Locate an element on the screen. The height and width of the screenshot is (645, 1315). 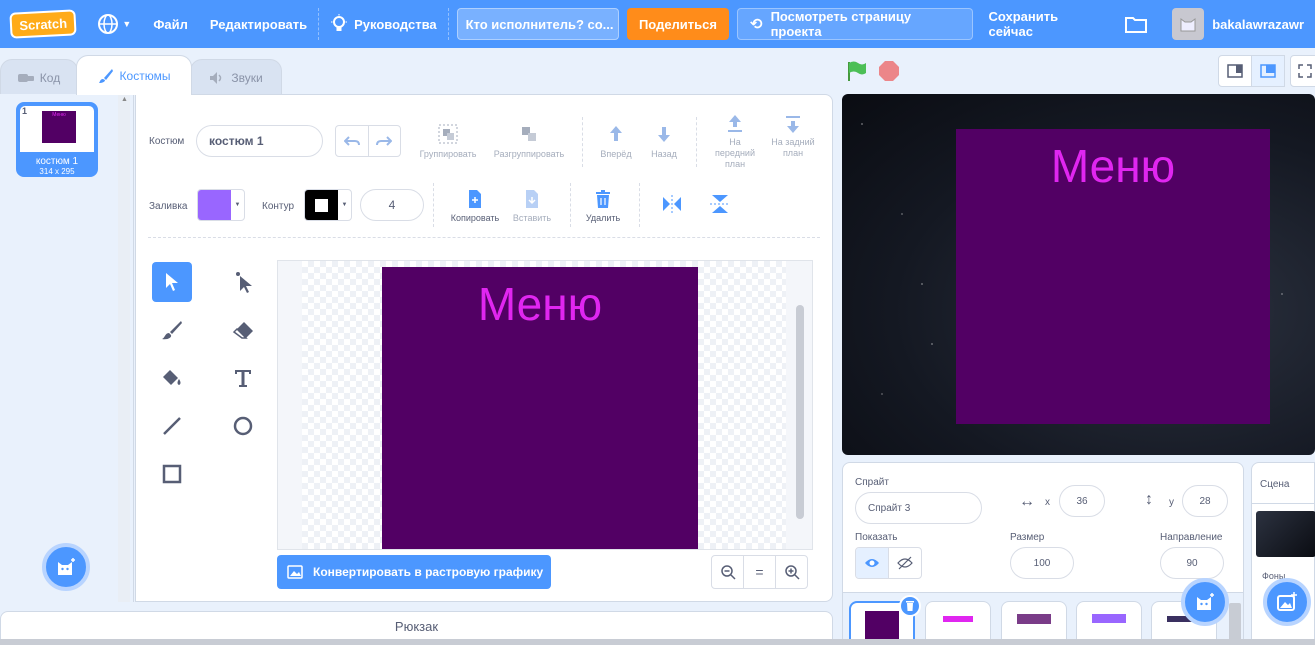
fill-tool is located at coordinates (172, 378).